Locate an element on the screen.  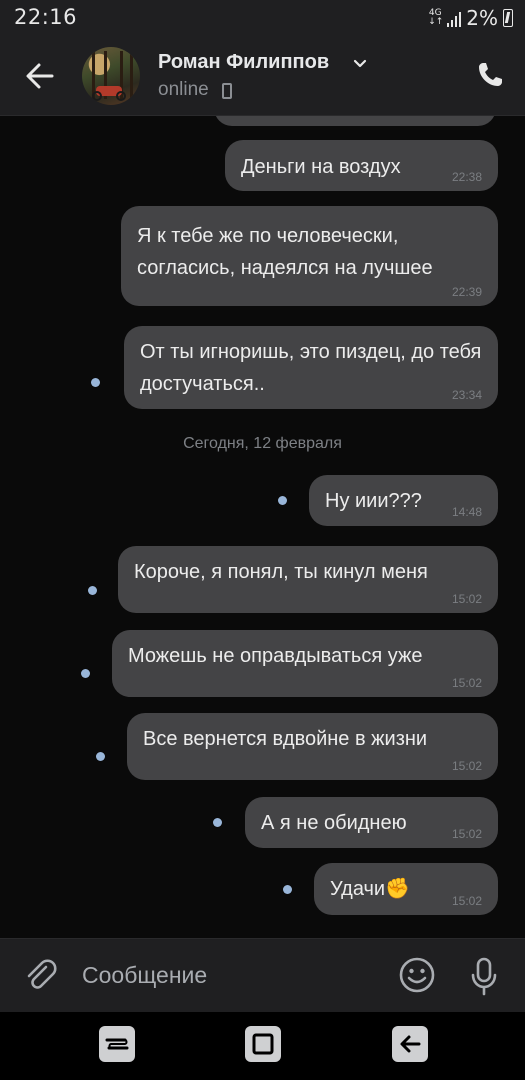
message-bubble: А я не обиднею 15:02 is located at coordinates (371, 822).